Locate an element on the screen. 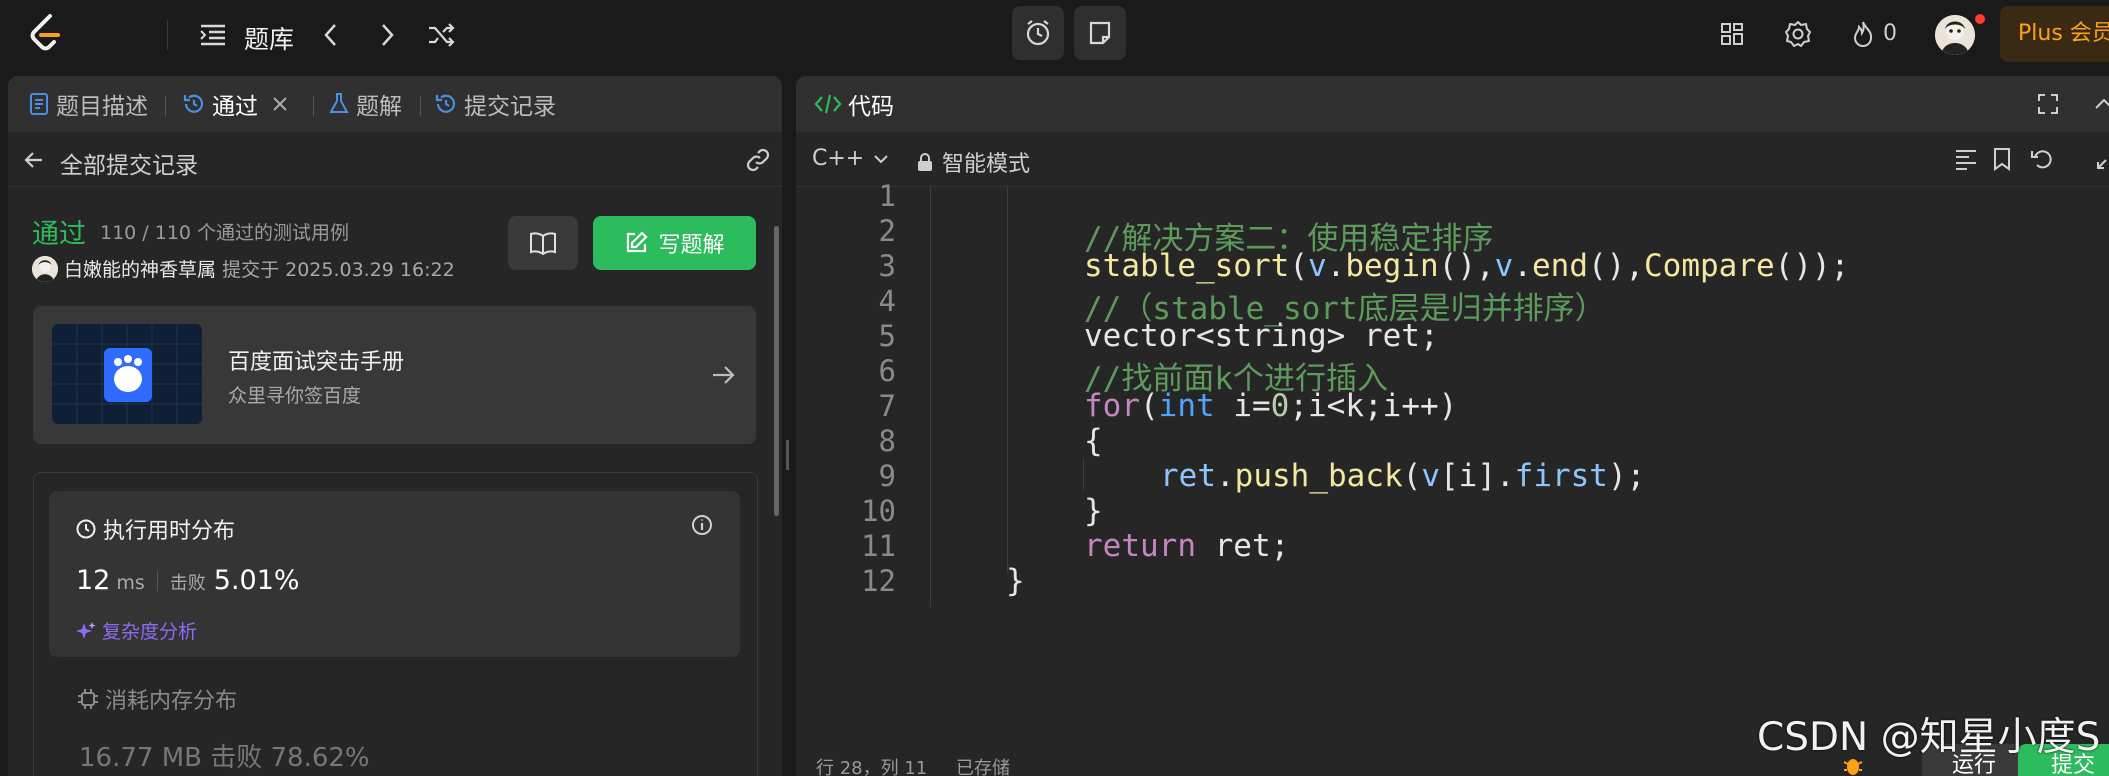 Image resolution: width=2109 pixels, height=776 pixels. left-tab-bar: 题目描述 通过 题解 提交记录 is located at coordinates (395, 104).